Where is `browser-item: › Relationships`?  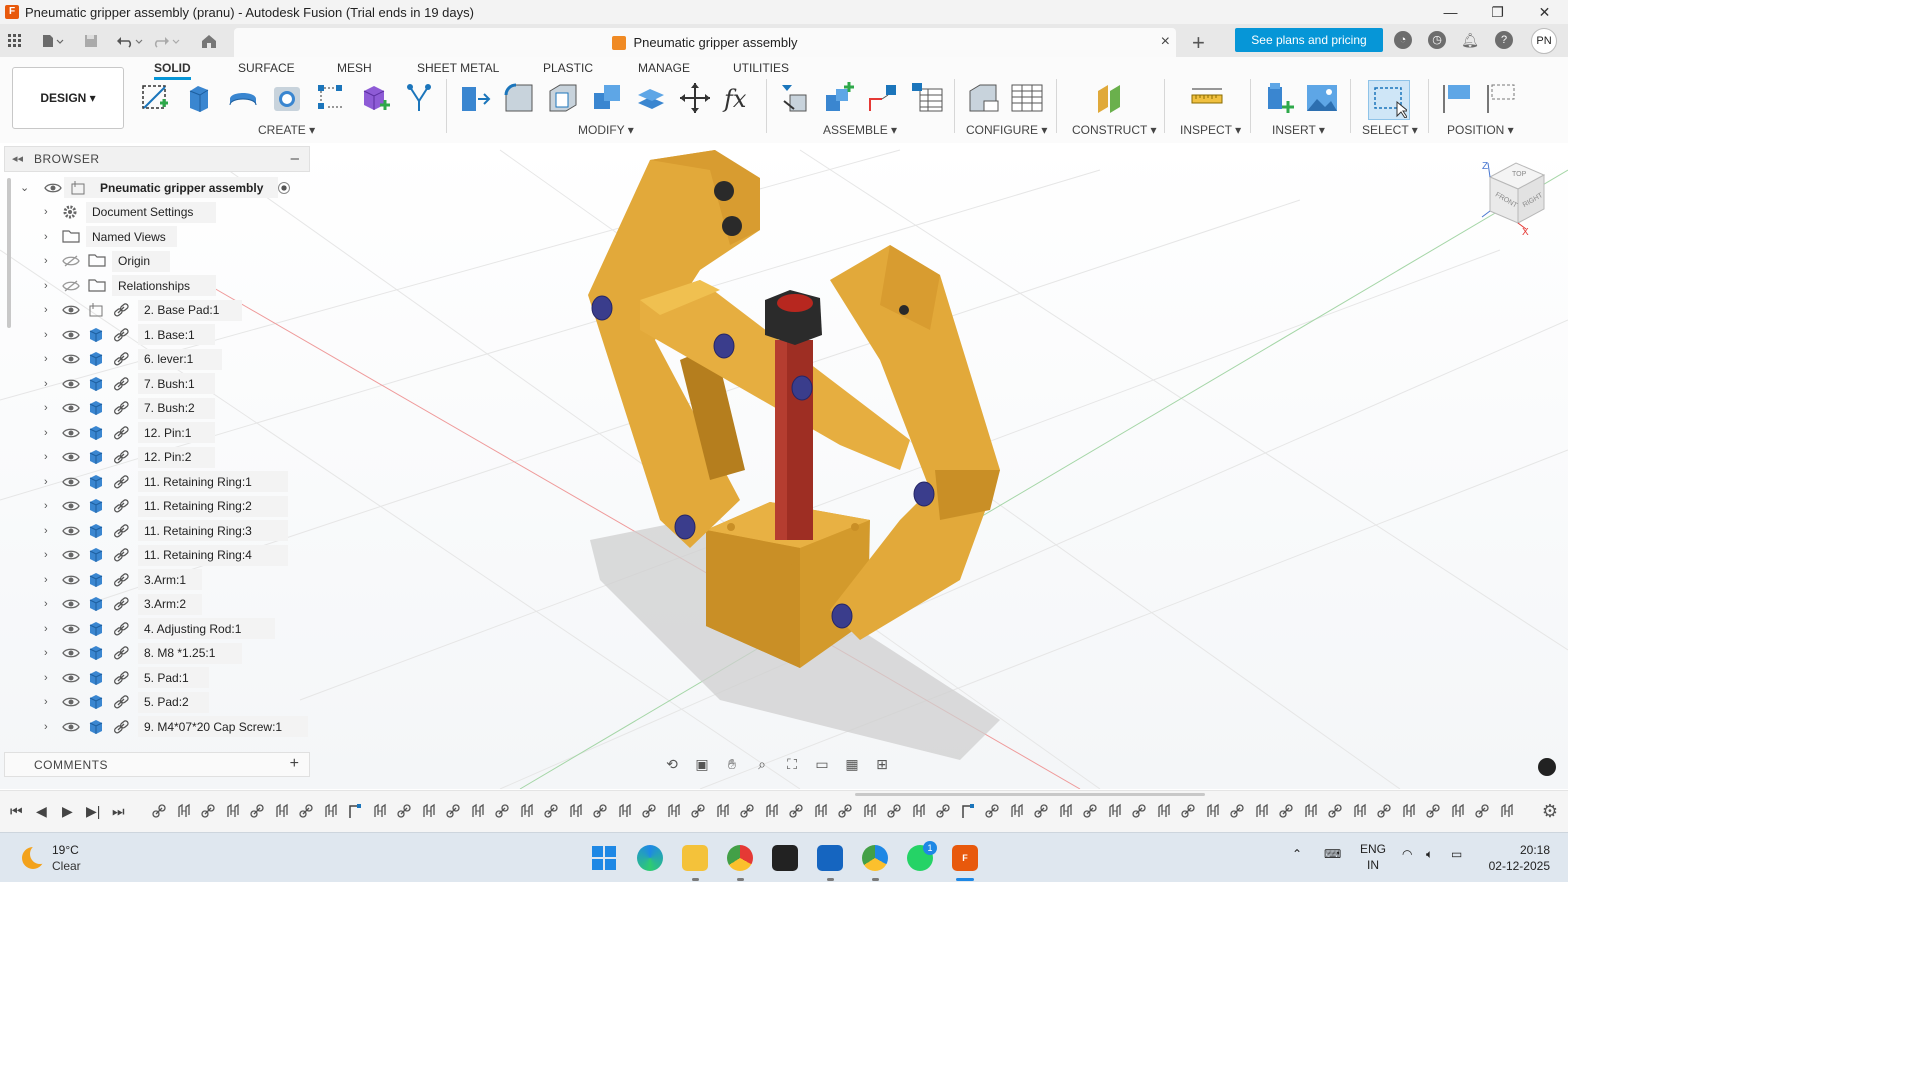
browser-item: › Relationships is located at coordinates (158, 285).